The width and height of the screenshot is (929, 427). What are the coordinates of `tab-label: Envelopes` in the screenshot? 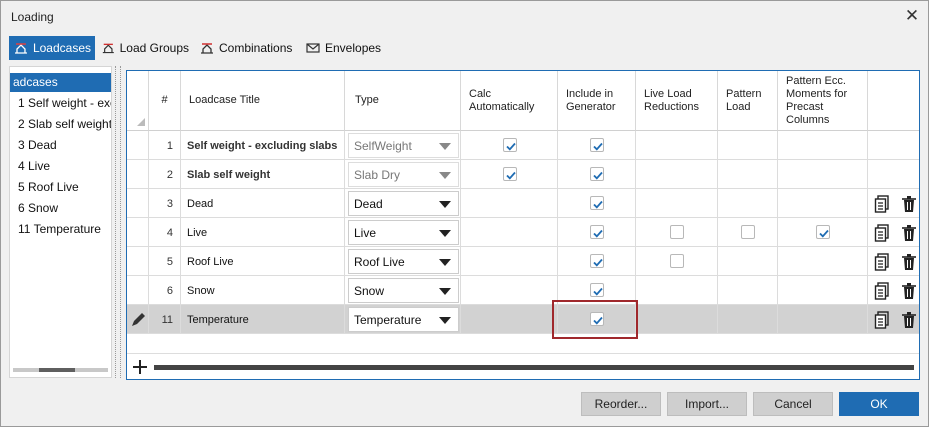 It's located at (353, 48).